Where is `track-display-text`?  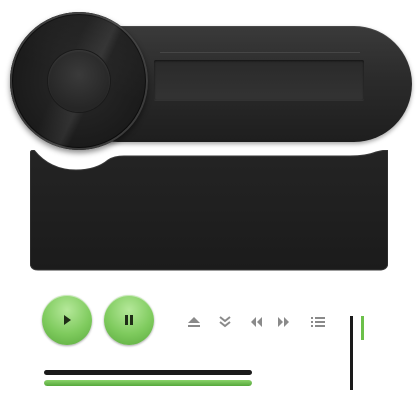
track-display-text is located at coordinates (259, 80).